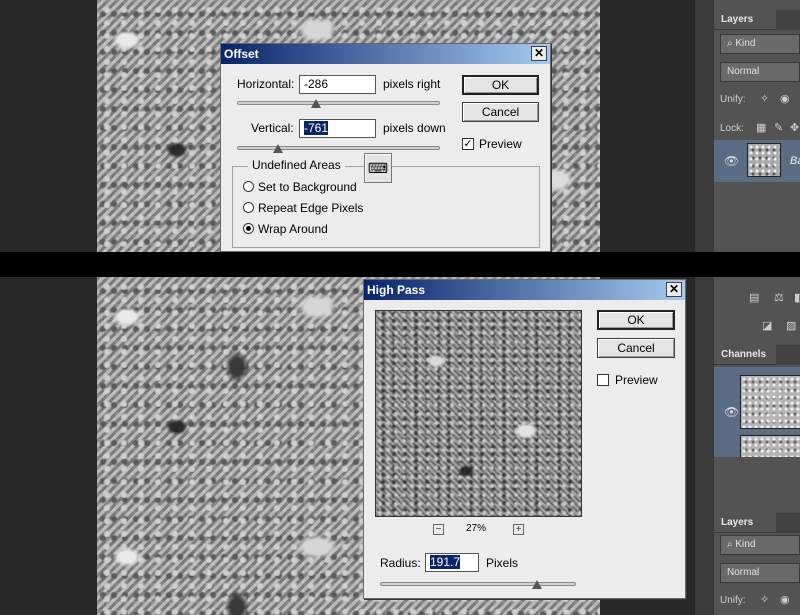 The width and height of the screenshot is (800, 615). What do you see at coordinates (445, 562) in the screenshot?
I see `radius-value-selected: 191.7` at bounding box center [445, 562].